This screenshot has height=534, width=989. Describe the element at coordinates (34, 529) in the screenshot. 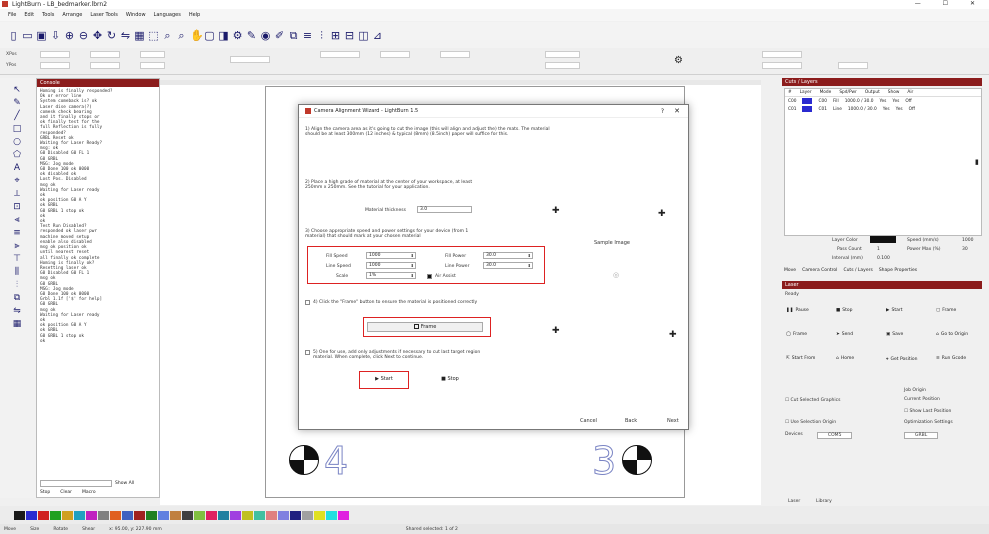

I see `size-status: Size` at that location.